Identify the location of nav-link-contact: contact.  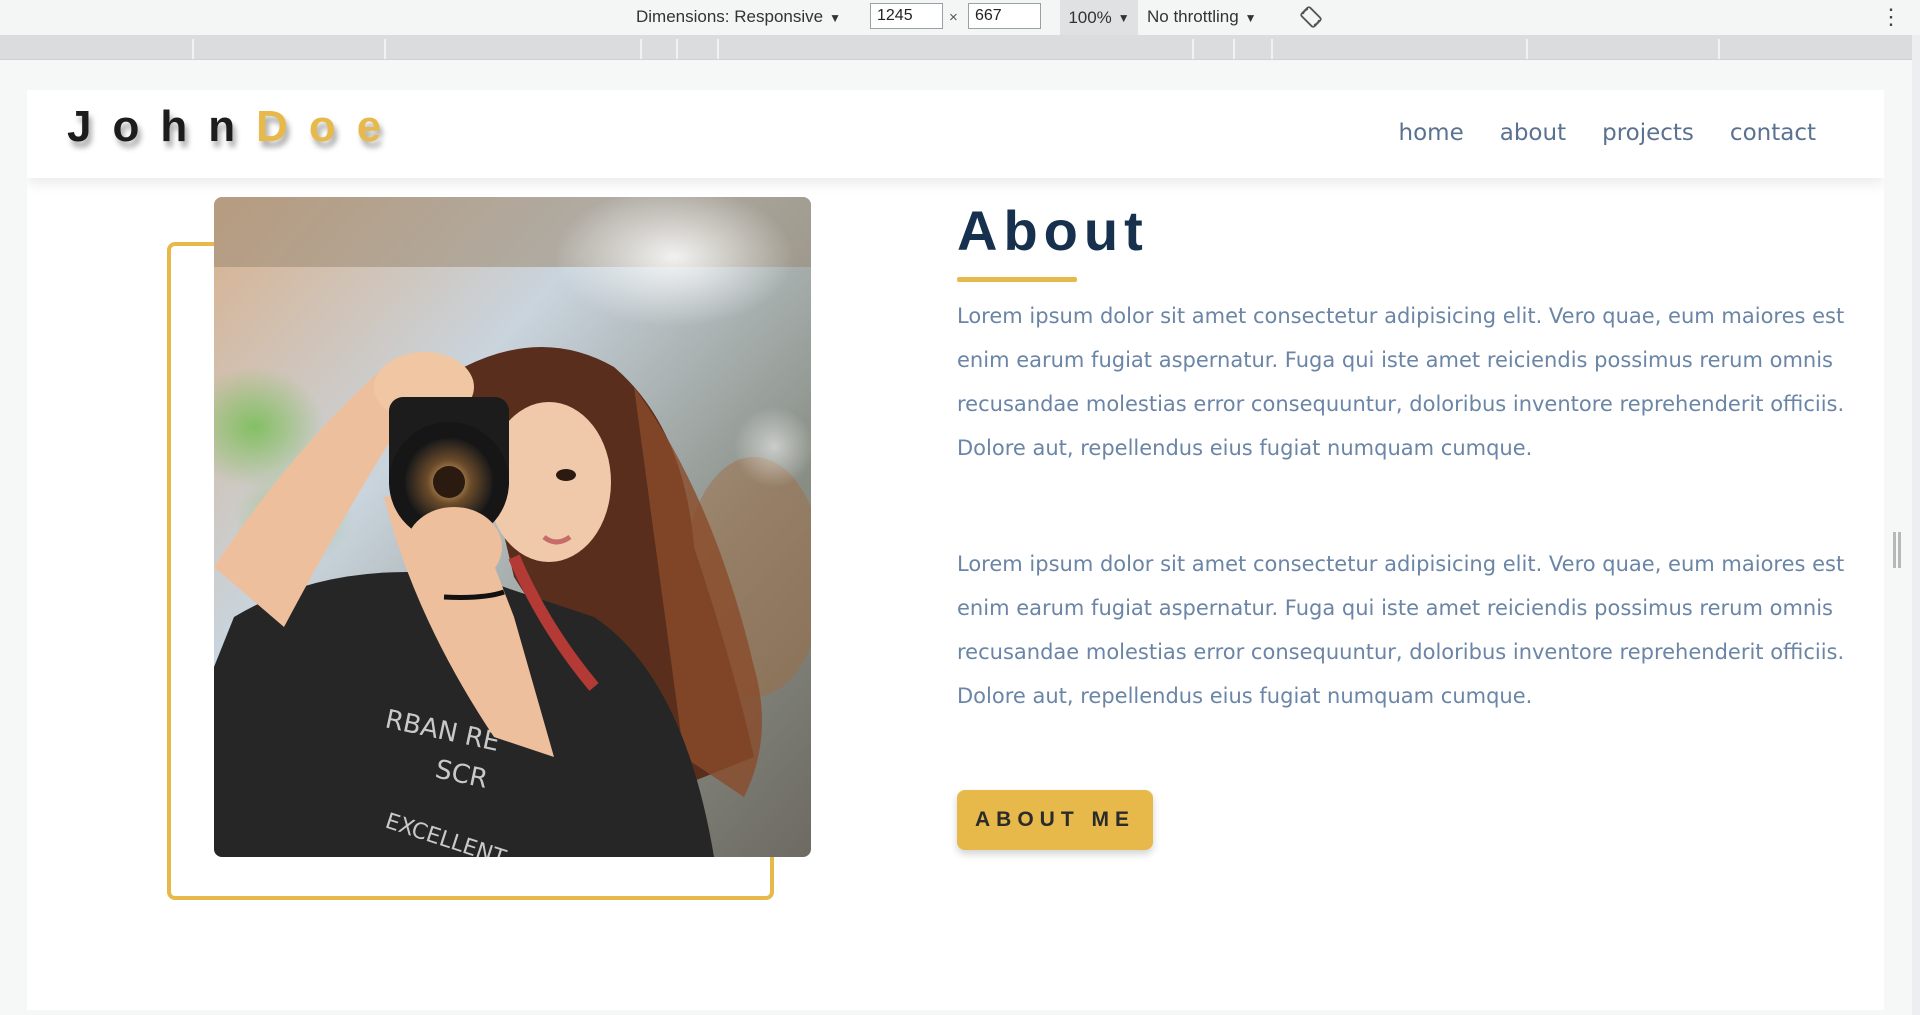
(1773, 133).